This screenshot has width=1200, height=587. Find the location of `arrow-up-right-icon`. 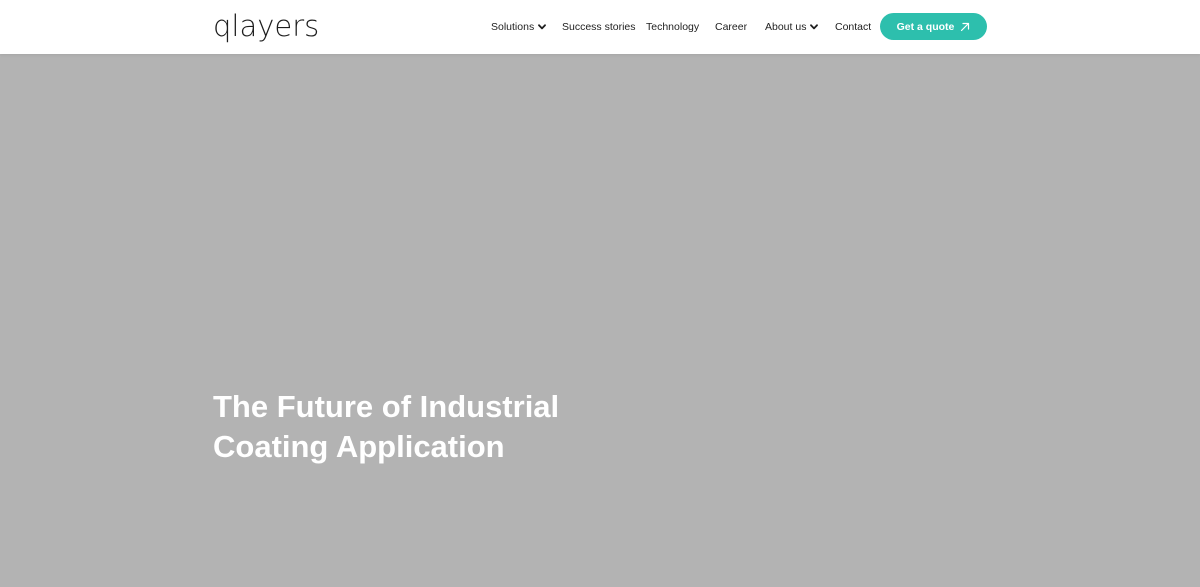

arrow-up-right-icon is located at coordinates (965, 27).